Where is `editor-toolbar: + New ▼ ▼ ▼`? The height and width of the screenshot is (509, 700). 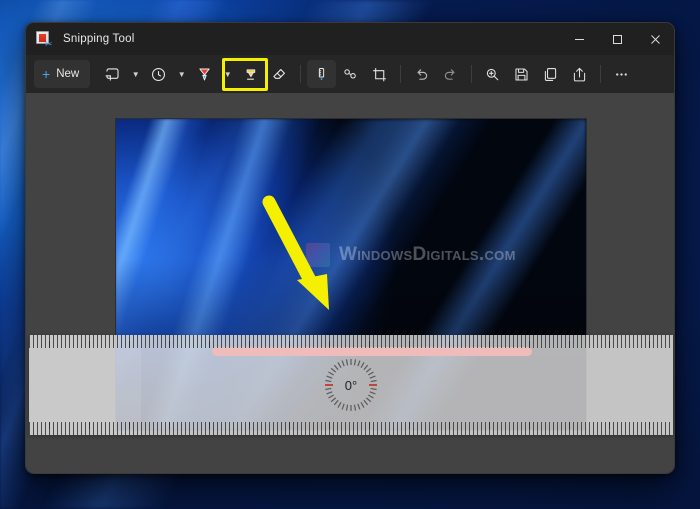 editor-toolbar: + New ▼ ▼ ▼ is located at coordinates (350, 74).